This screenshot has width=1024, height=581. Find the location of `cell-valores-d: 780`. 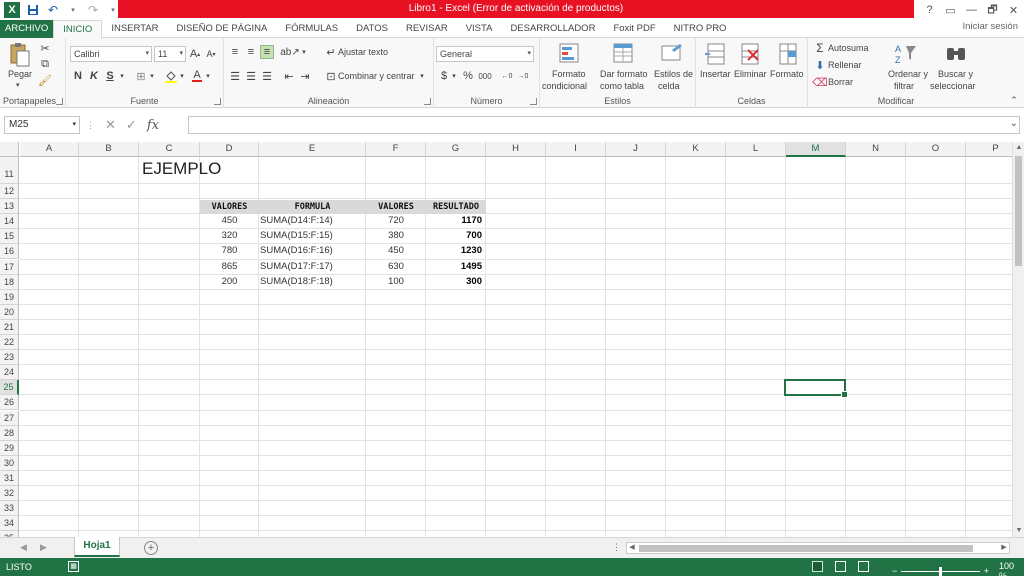

cell-valores-d: 780 is located at coordinates (229, 251).